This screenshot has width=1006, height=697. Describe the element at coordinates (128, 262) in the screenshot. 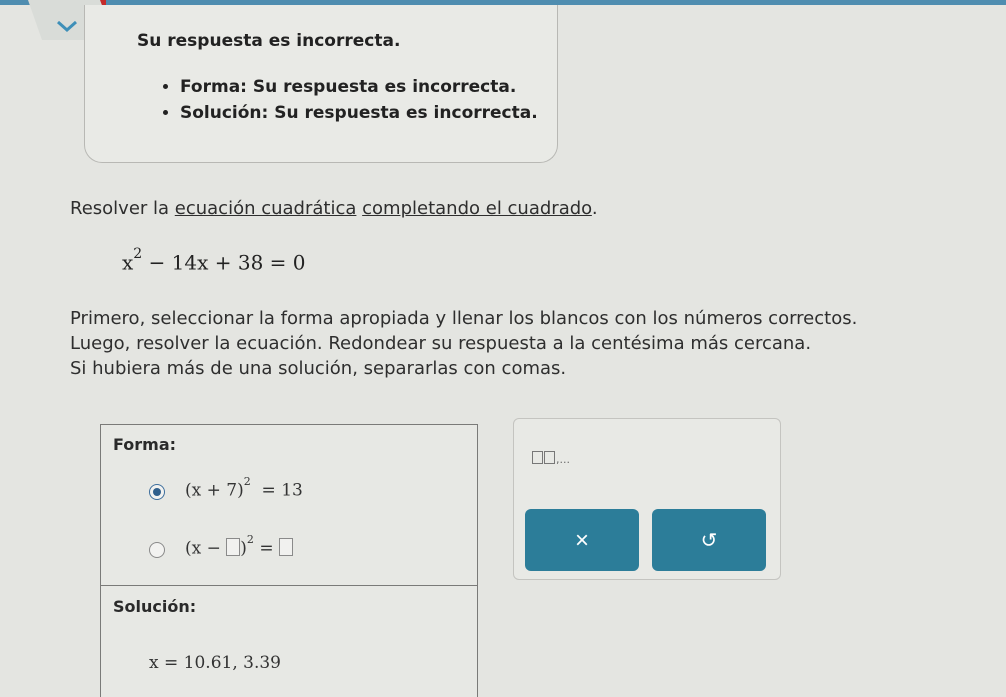

I see `equation-variable: x` at that location.